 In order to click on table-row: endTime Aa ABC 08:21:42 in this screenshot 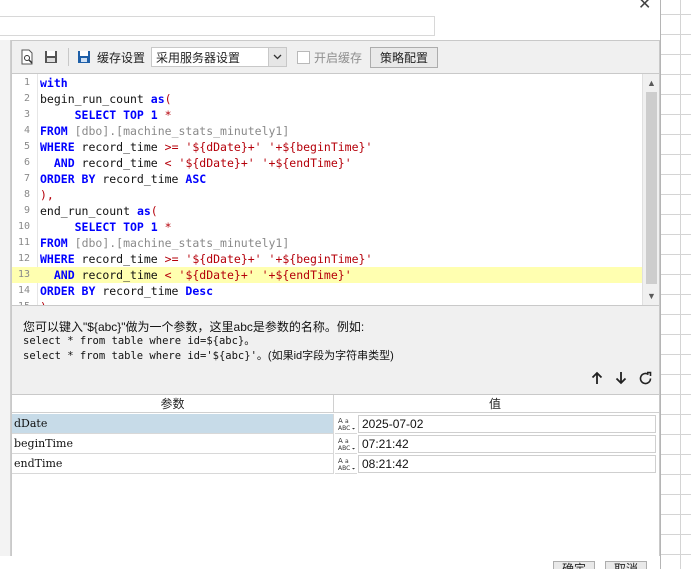, I will do `click(335, 464)`.